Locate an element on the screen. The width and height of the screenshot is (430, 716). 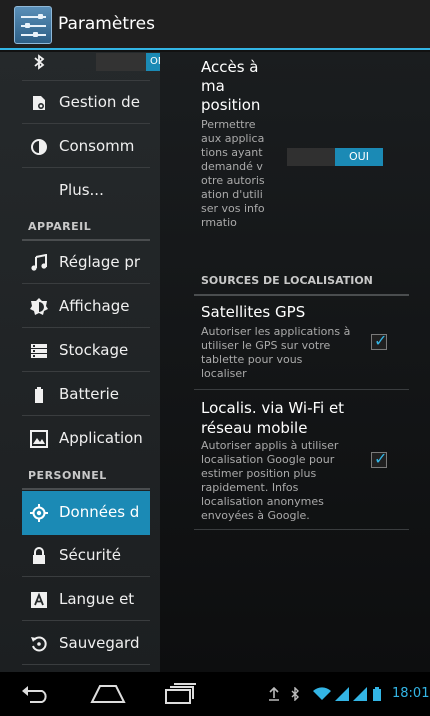
signal-icon is located at coordinates (342, 695).